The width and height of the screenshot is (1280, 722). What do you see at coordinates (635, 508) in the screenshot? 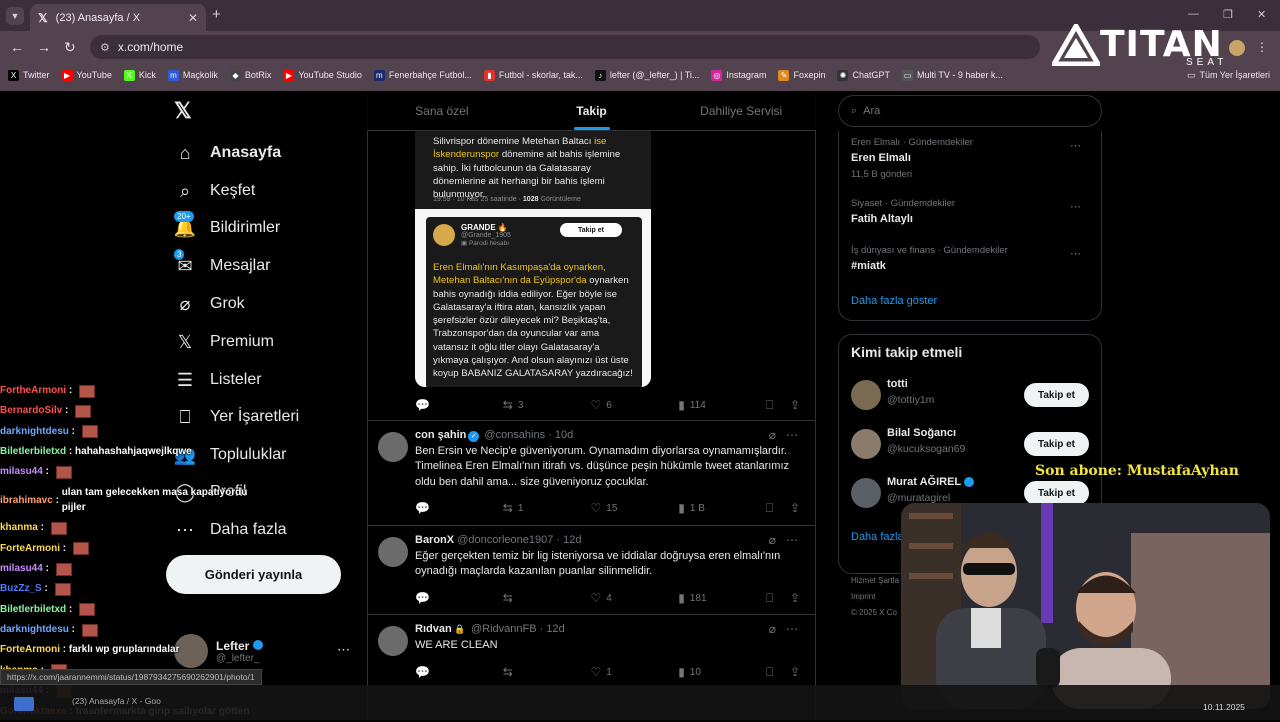
I see `like-button: ♡ 15` at bounding box center [635, 508].